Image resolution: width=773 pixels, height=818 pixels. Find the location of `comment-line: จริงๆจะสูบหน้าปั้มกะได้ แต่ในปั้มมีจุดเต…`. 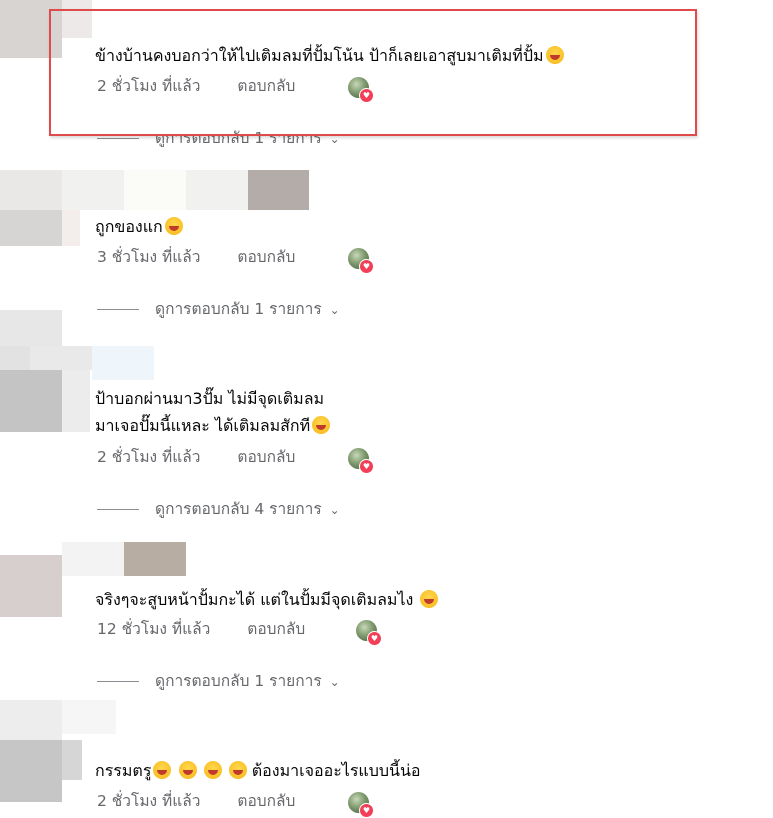

comment-line: จริงๆจะสูบหน้าปั้มกะได้ แต่ในปั้มมีจุดเต… is located at coordinates (254, 599).